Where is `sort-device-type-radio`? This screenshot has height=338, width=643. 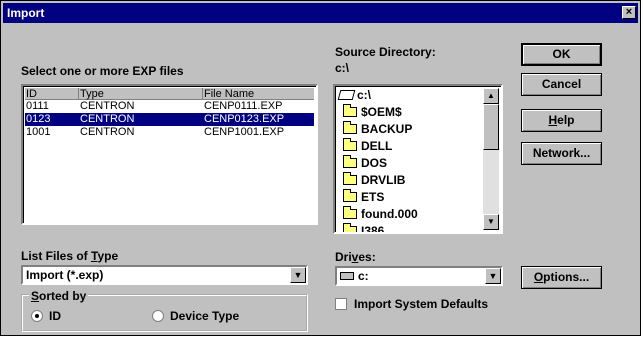
sort-device-type-radio is located at coordinates (158, 316).